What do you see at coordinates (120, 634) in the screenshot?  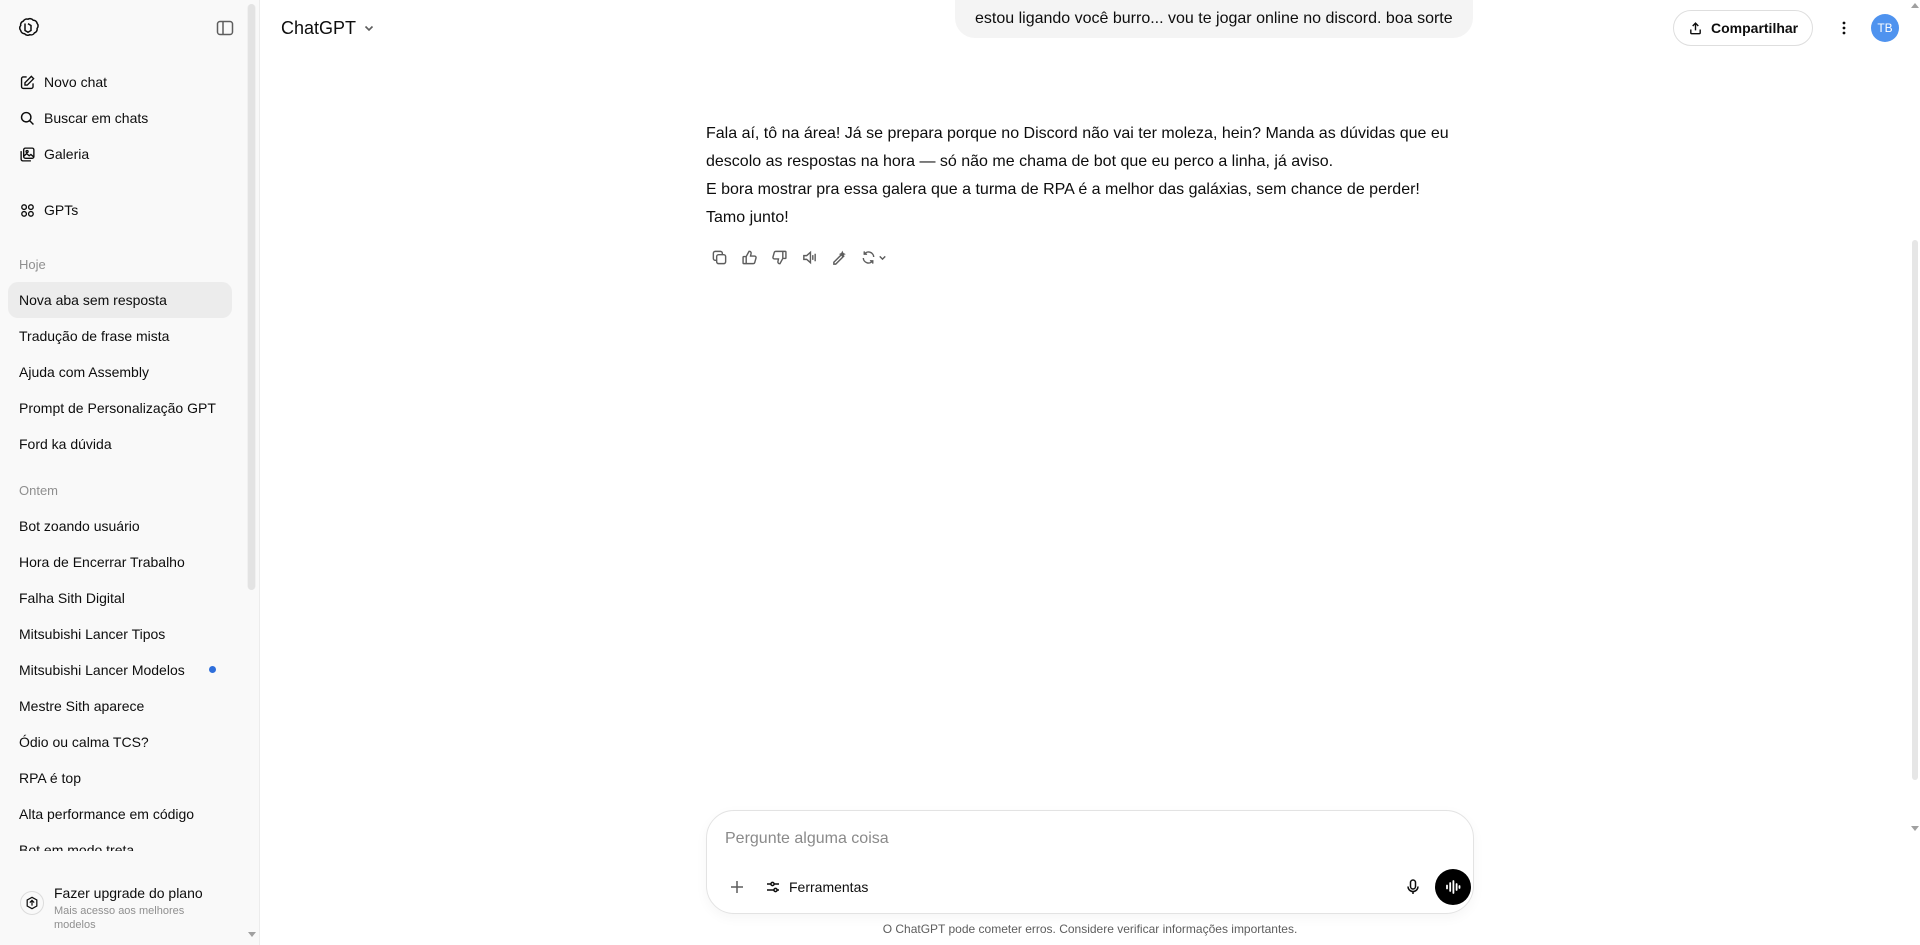 I see `chat-item: Mitsubishi Lancer Tipos` at bounding box center [120, 634].